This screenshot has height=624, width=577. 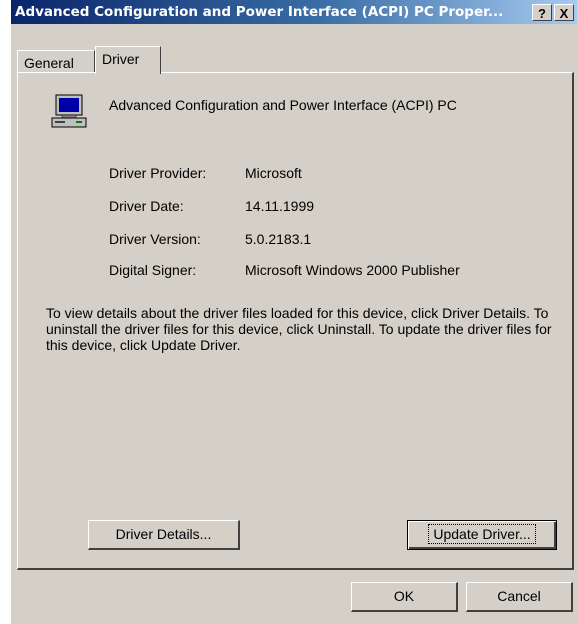 I want to click on cancel-button: Cancel, so click(x=519, y=597).